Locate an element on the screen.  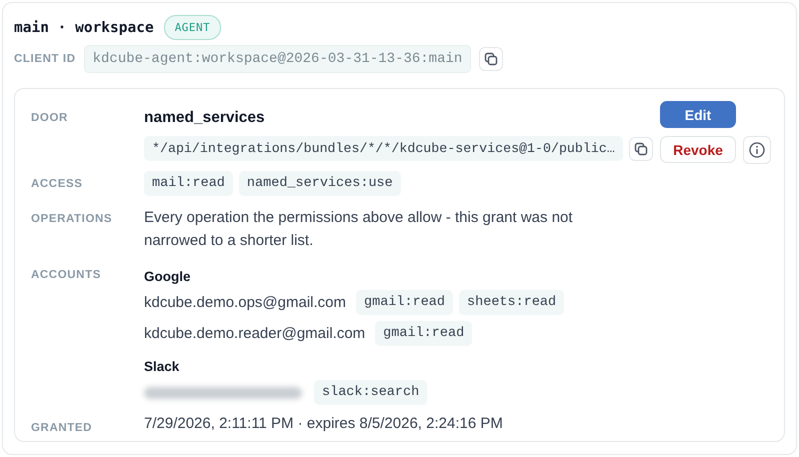
agent-badge: AGENT is located at coordinates (193, 27).